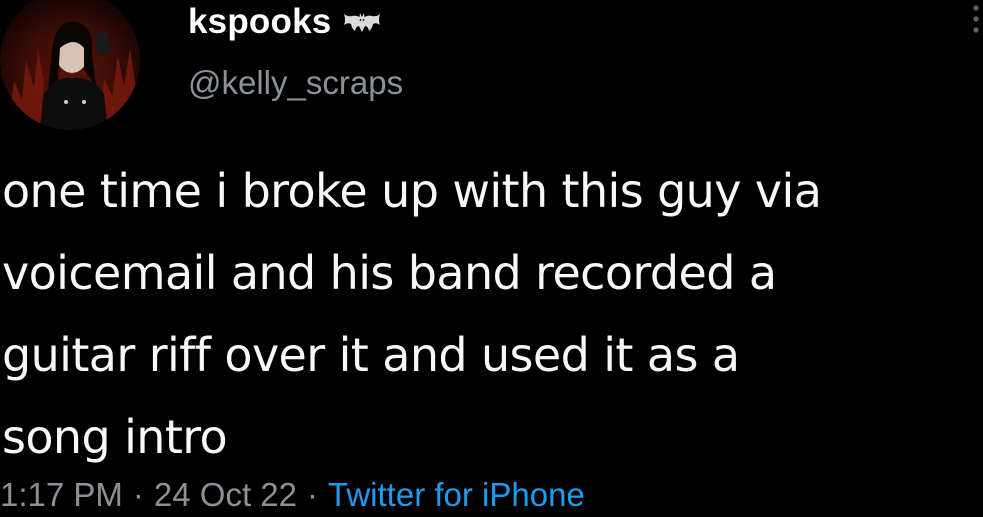 The image size is (983, 517). Describe the element at coordinates (61, 495) in the screenshot. I see `tweet-time: 1:17 PM` at that location.